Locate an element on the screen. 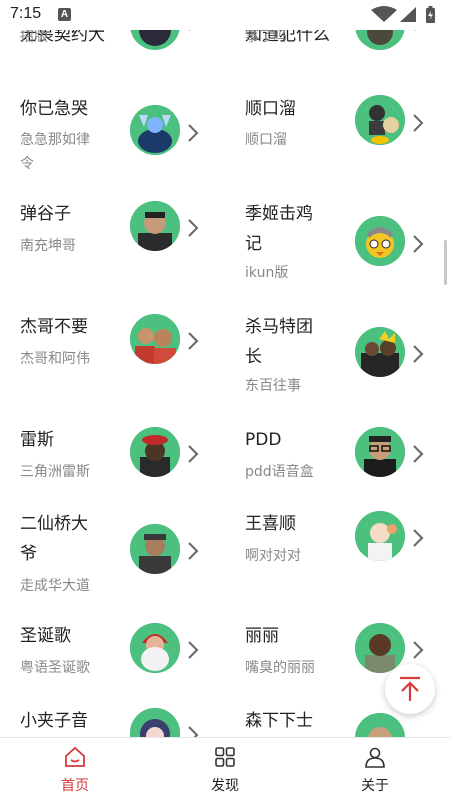  nav-item-discover: 发现 is located at coordinates (225, 769).